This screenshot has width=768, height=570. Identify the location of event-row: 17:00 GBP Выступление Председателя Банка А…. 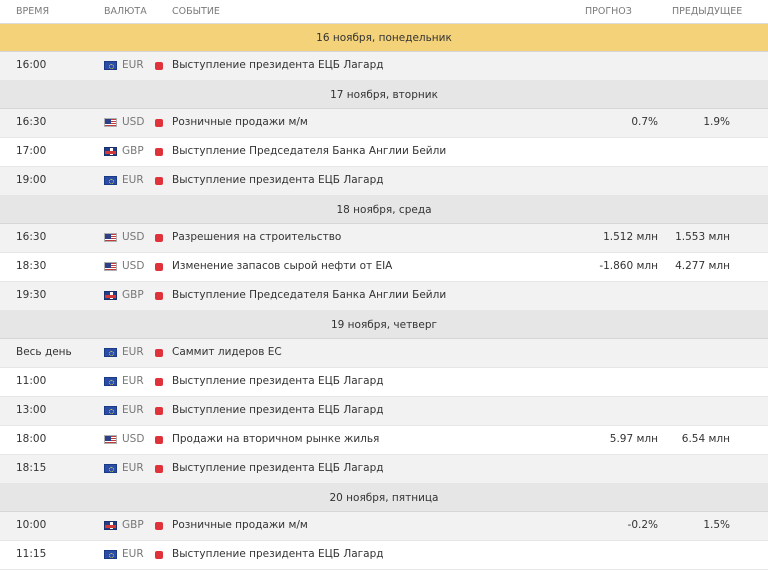
(384, 152).